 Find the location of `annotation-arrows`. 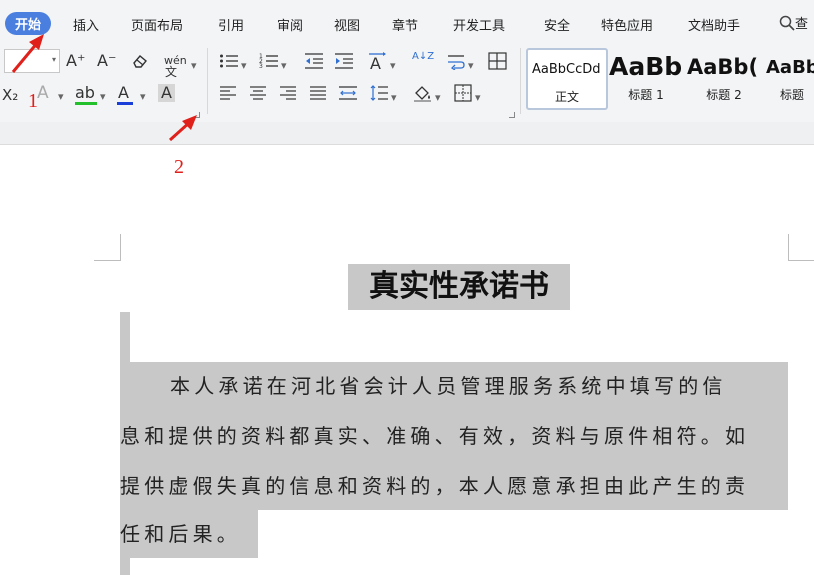

annotation-arrows is located at coordinates (104, 88).